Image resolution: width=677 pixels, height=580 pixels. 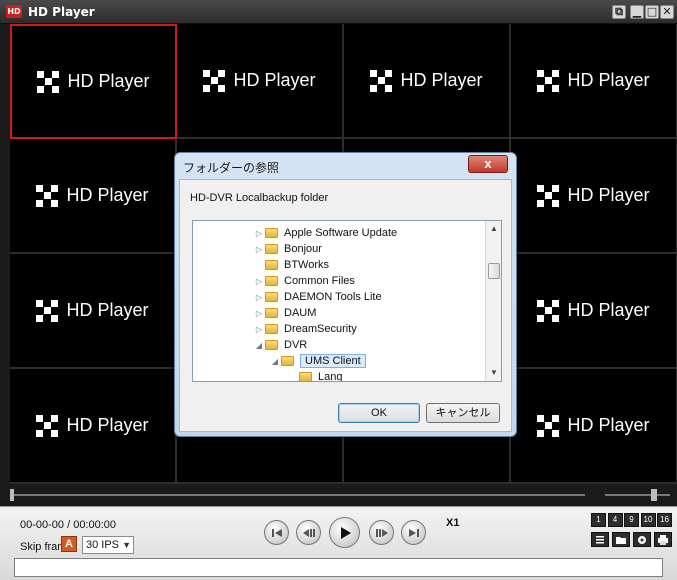 I want to click on rewind-icon, so click(x=308, y=532).